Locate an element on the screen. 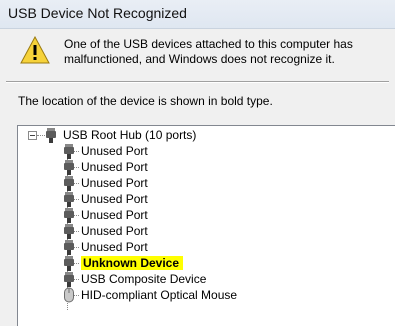  title-bar: USB Device Not Recognized is located at coordinates (197, 14).